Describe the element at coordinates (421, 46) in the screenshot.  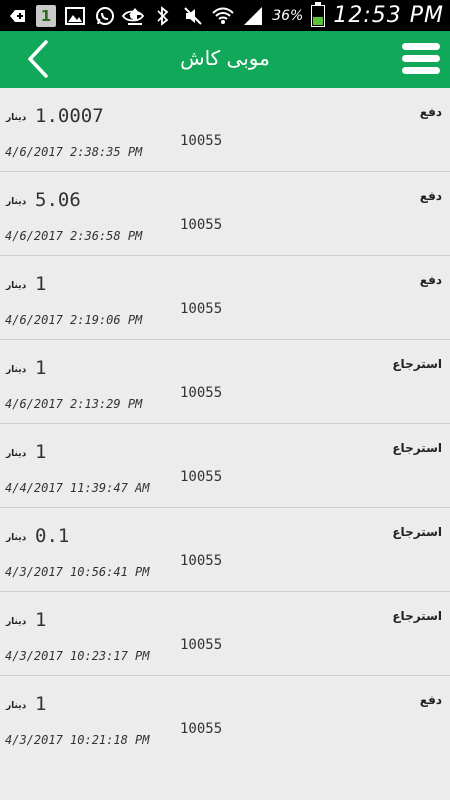
I see `menu-icon` at that location.